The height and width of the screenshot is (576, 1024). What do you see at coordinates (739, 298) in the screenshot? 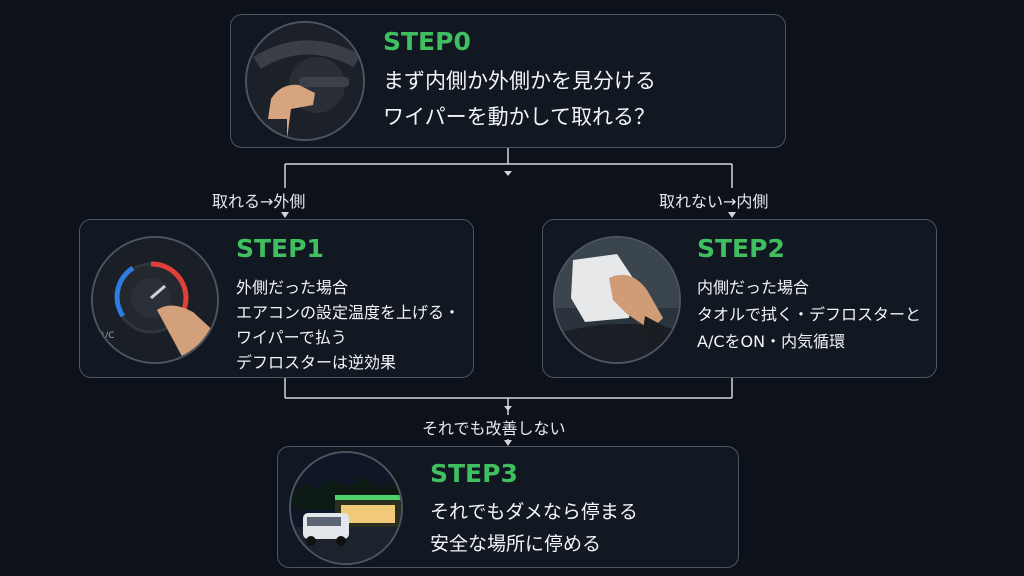
I see `step2-card: STEP2 内側だった場合 タオルで拭く・デフロスターと A/CをON・内気循環` at bounding box center [739, 298].